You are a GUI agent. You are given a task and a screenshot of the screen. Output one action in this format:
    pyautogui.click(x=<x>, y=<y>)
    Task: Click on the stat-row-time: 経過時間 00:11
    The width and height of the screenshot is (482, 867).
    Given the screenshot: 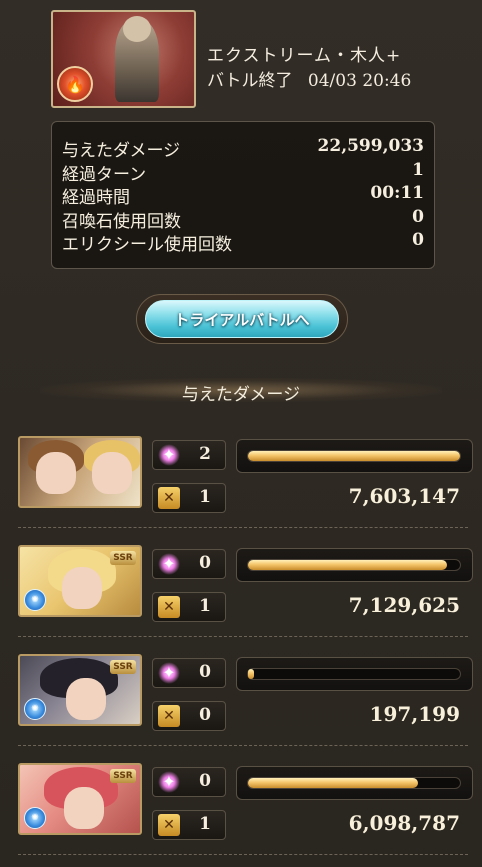 What is the action you would take?
    pyautogui.click(x=243, y=195)
    